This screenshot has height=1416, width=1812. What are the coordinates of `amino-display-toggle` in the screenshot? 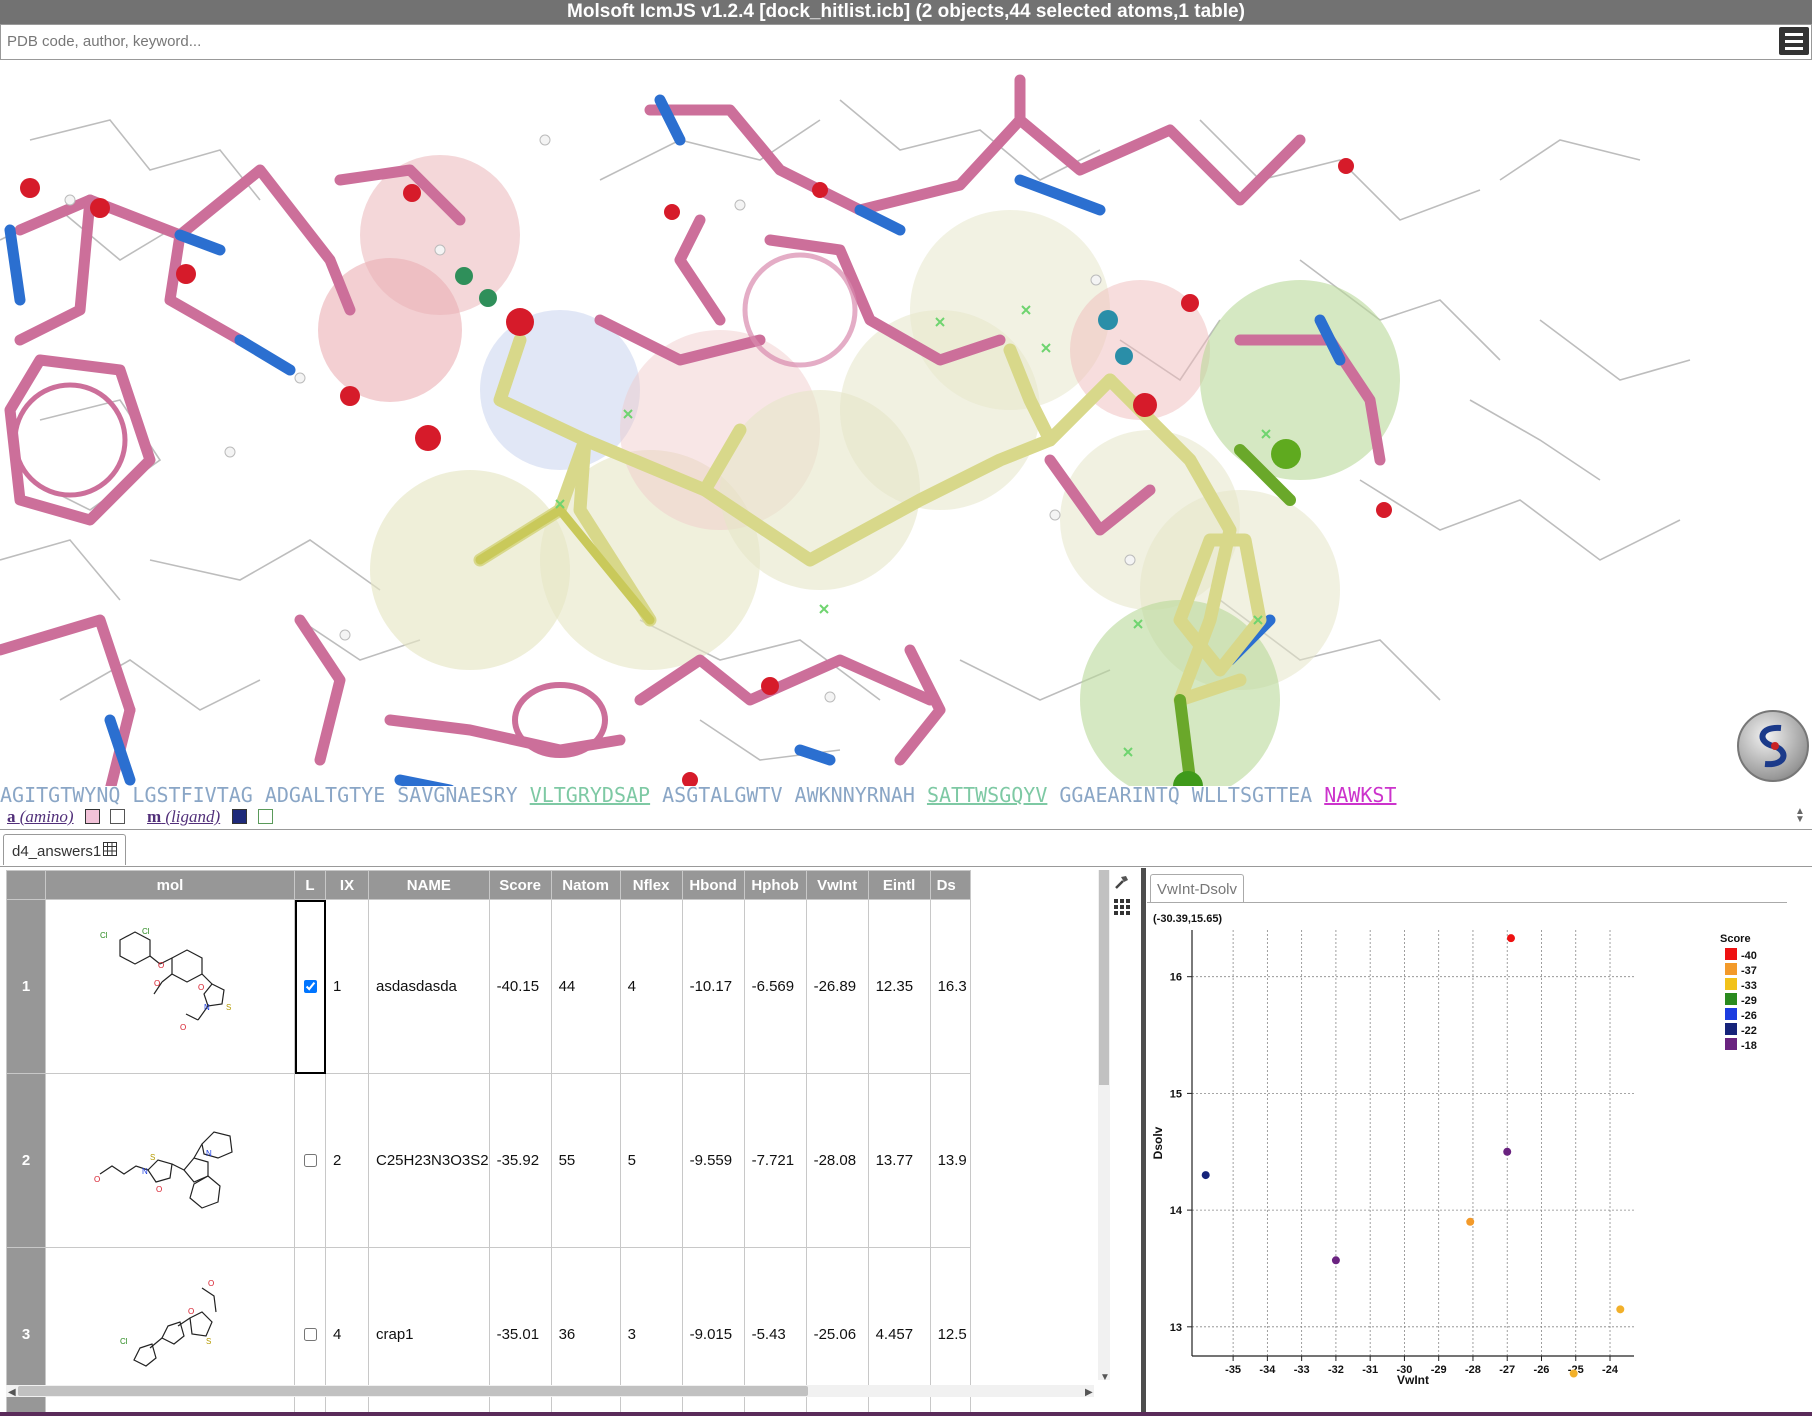 It's located at (92, 816).